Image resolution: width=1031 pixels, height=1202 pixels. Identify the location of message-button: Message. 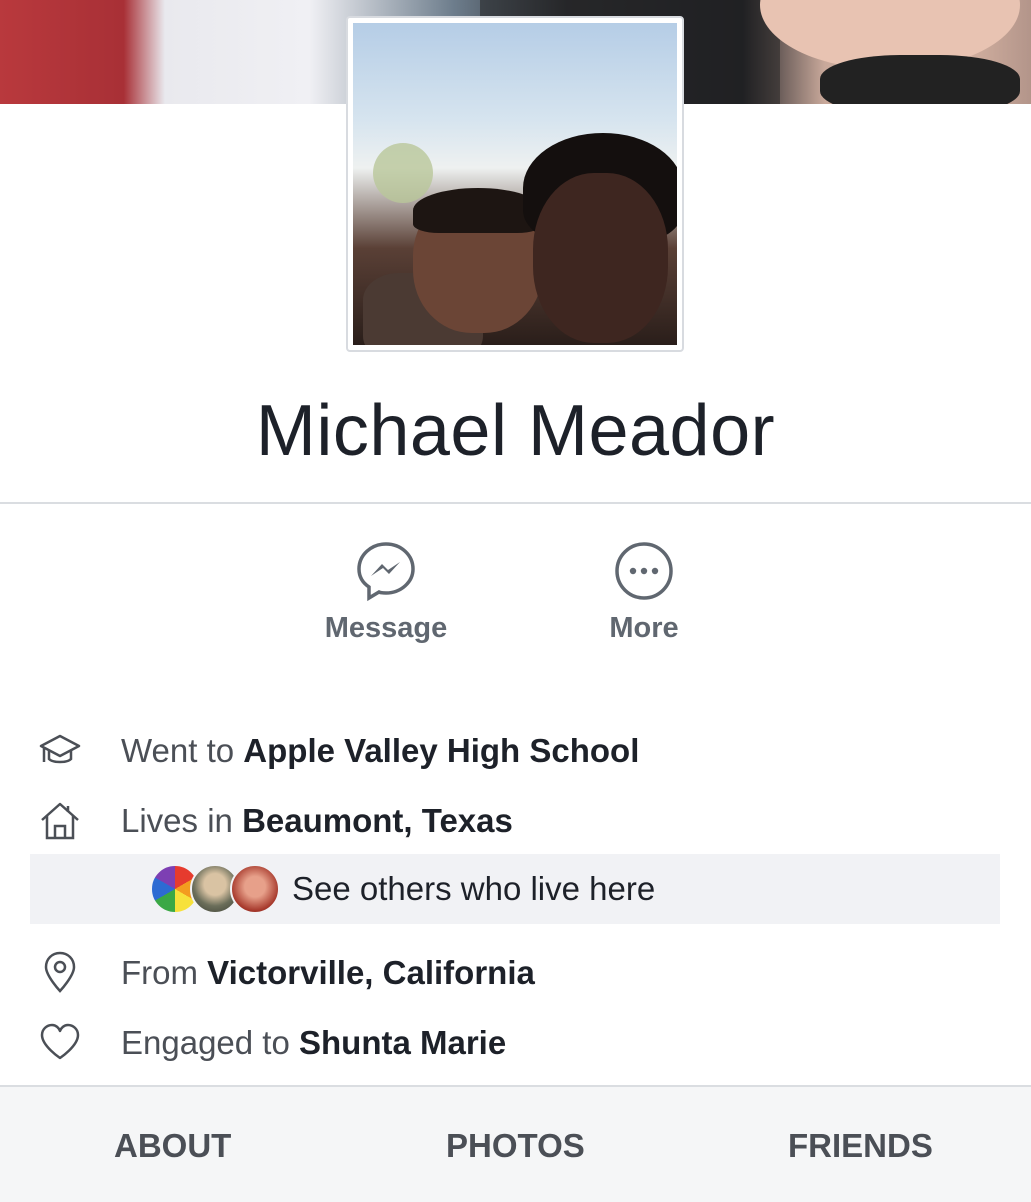
(386, 592).